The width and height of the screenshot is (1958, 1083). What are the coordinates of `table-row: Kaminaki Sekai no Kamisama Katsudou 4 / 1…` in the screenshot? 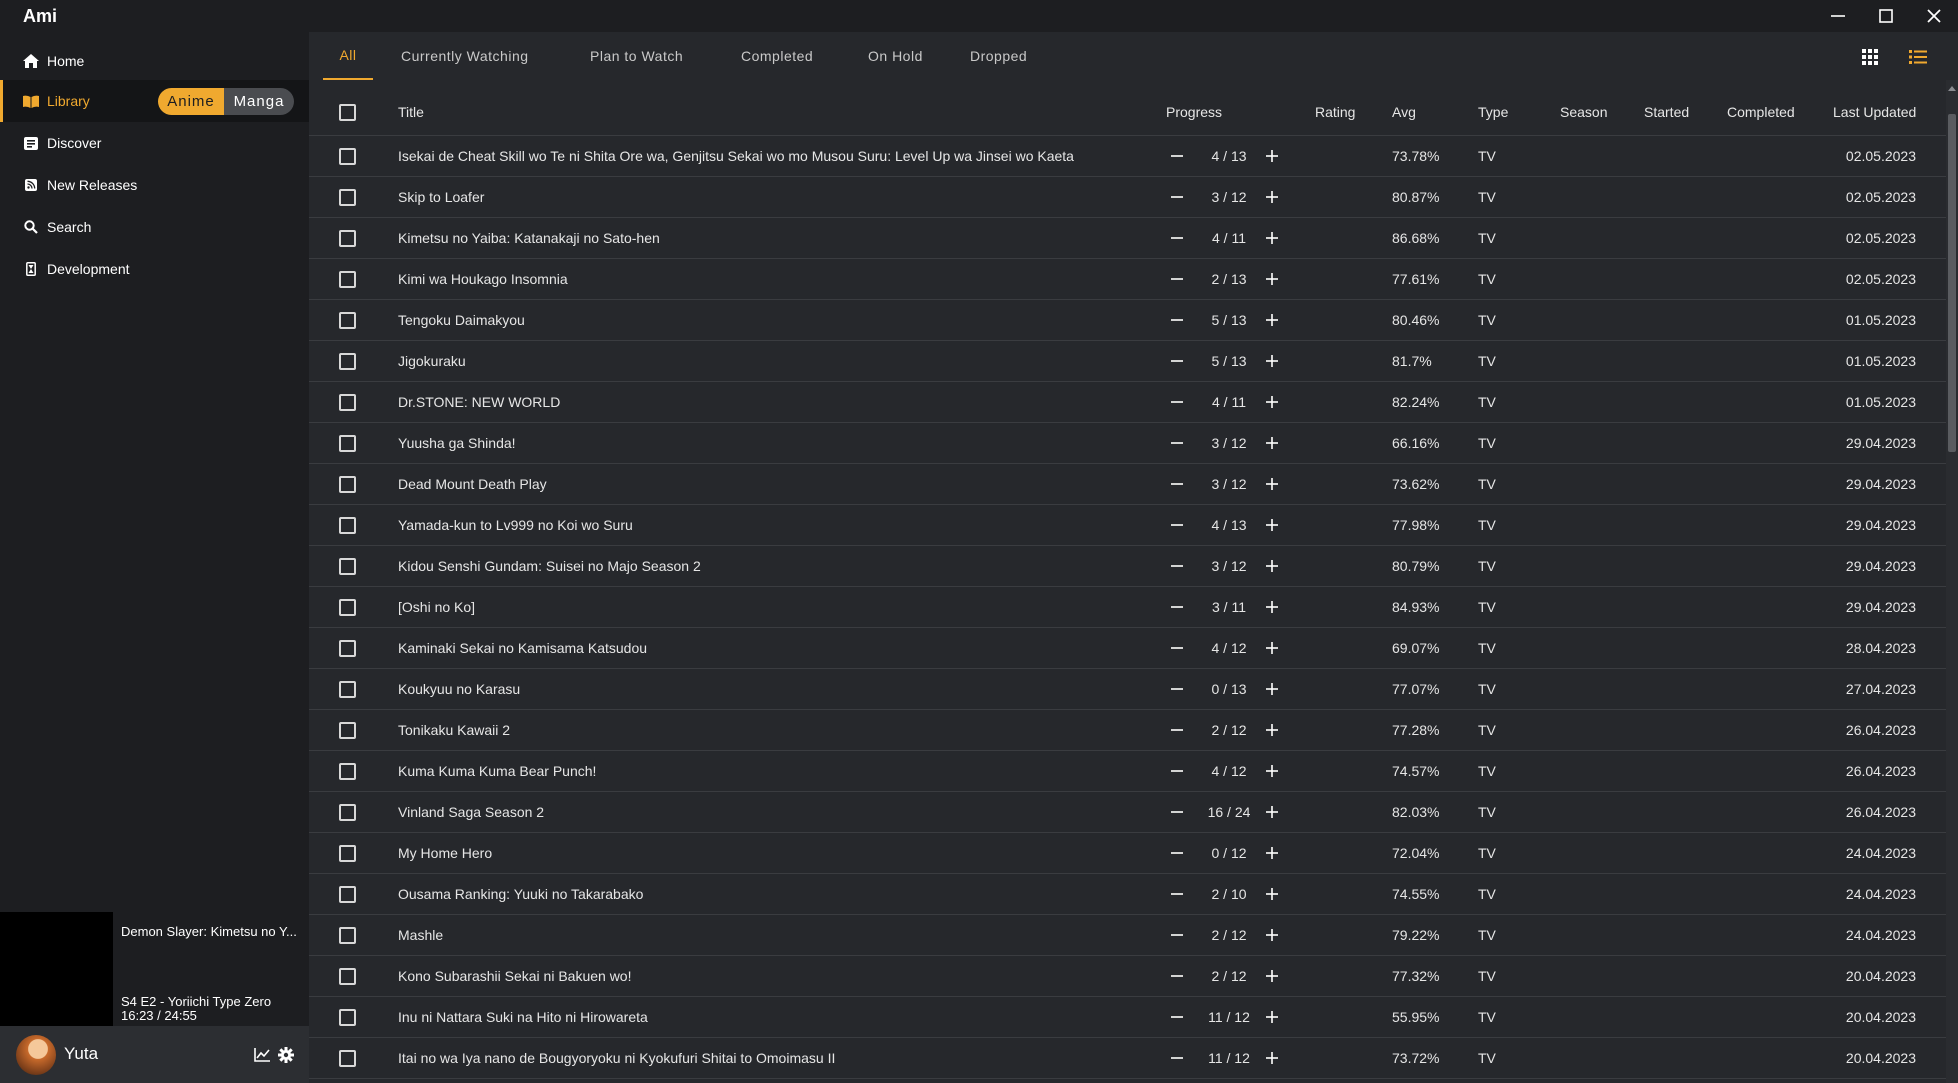 It's located at (1129, 648).